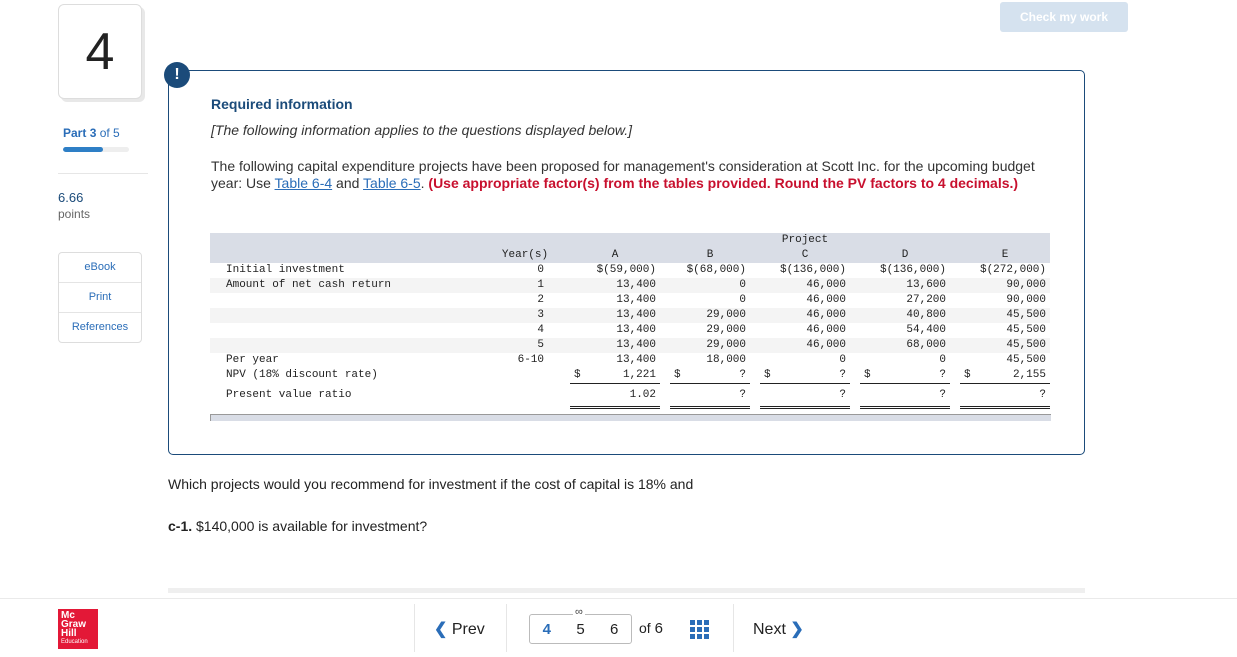 The height and width of the screenshot is (657, 1237). What do you see at coordinates (525, 345) in the screenshot?
I see `row-year: 5` at bounding box center [525, 345].